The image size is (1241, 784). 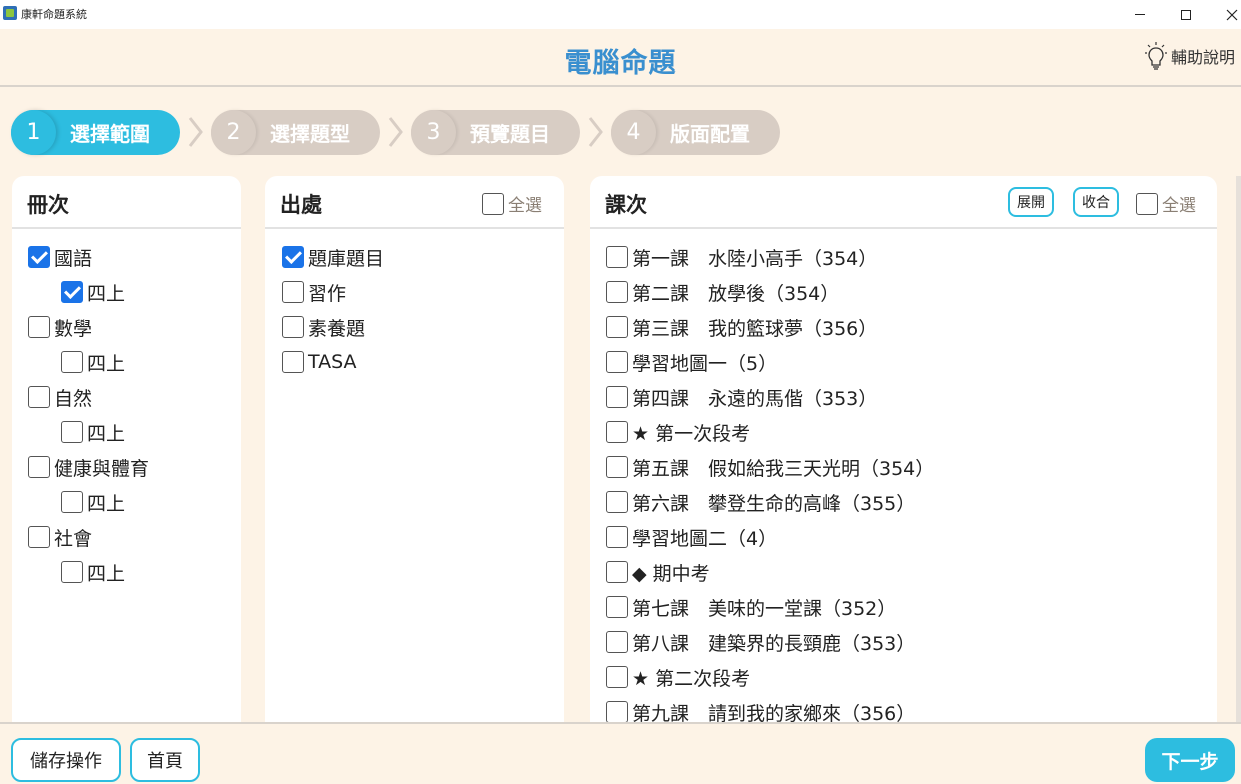 I want to click on step-label: 選擇範圍, so click(x=110, y=134).